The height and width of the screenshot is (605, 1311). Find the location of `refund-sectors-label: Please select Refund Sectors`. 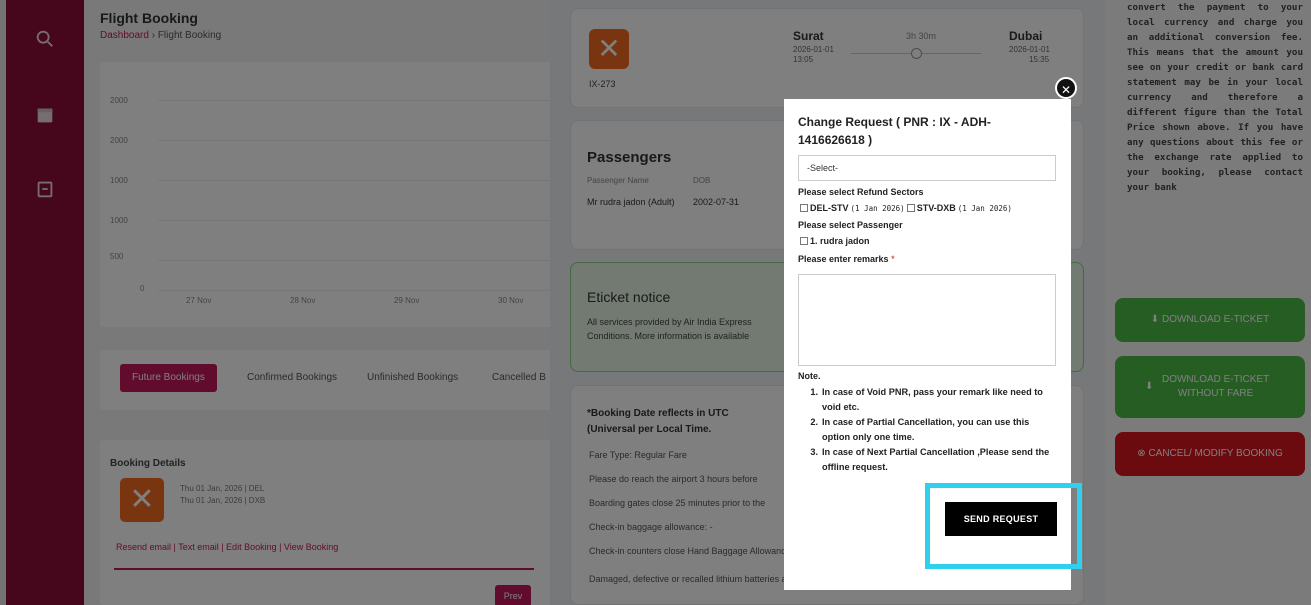

refund-sectors-label: Please select Refund Sectors is located at coordinates (861, 192).